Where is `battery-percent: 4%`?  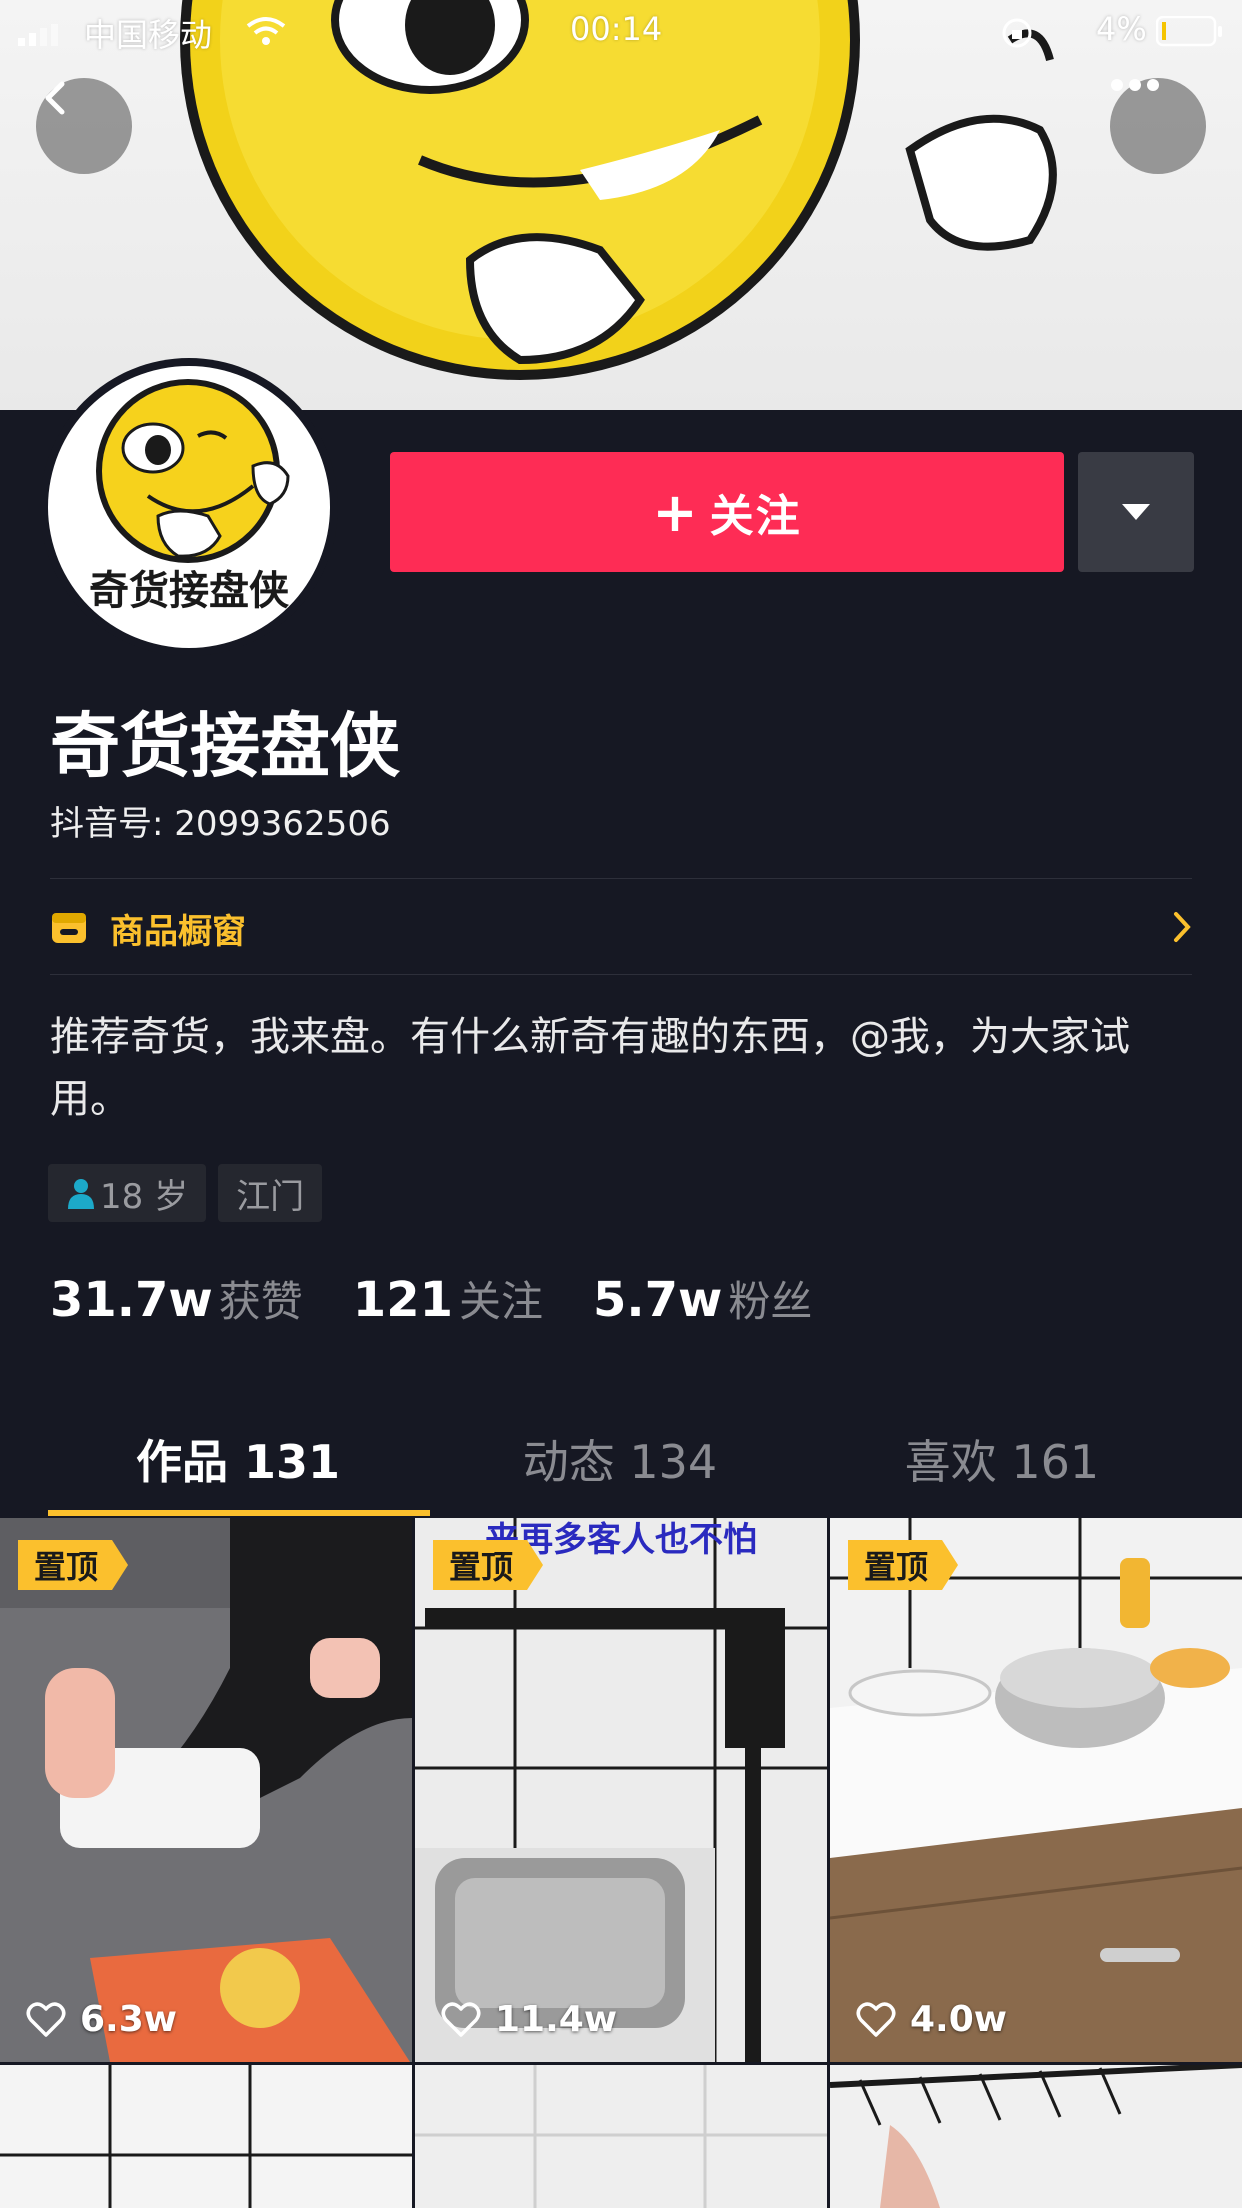 battery-percent: 4% is located at coordinates (1121, 29).